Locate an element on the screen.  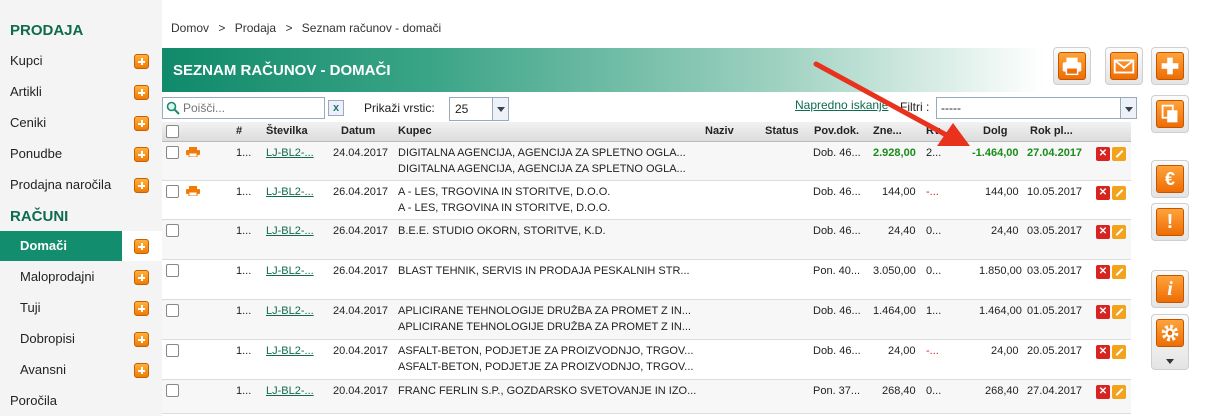
breadcrumb-home: Domov is located at coordinates (190, 28).